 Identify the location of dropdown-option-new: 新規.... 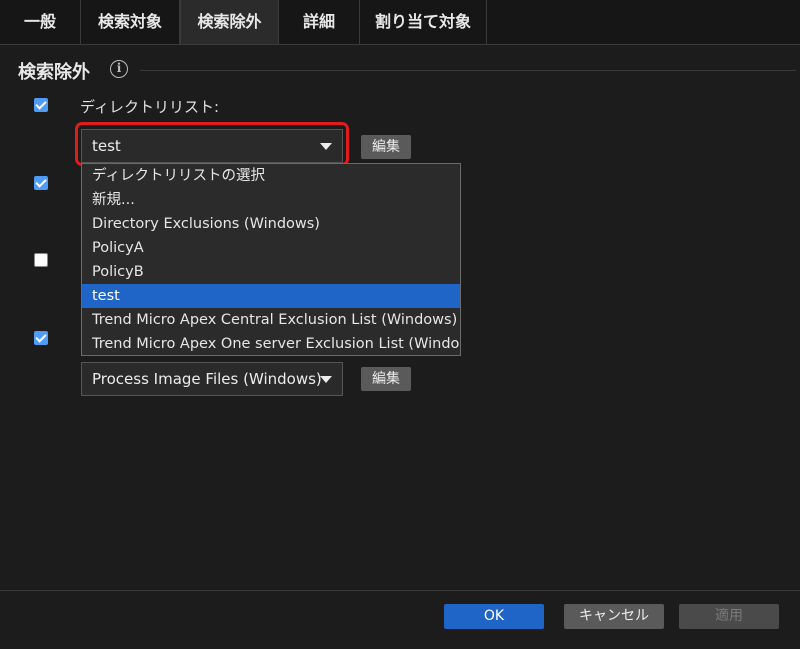
(271, 200).